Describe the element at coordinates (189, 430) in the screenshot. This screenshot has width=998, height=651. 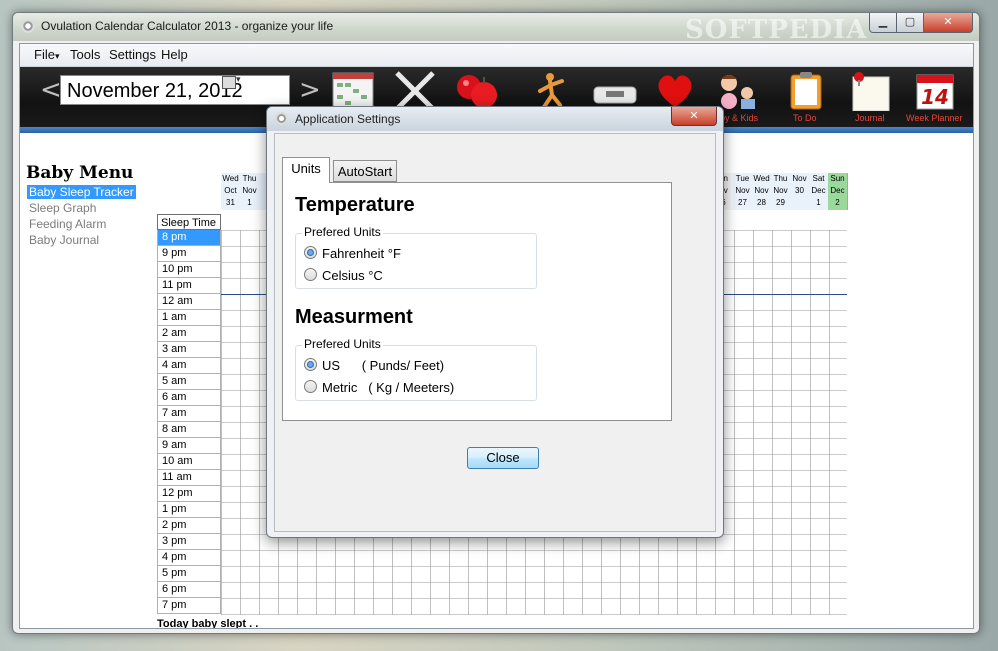
I see `time-row: 8 am` at that location.